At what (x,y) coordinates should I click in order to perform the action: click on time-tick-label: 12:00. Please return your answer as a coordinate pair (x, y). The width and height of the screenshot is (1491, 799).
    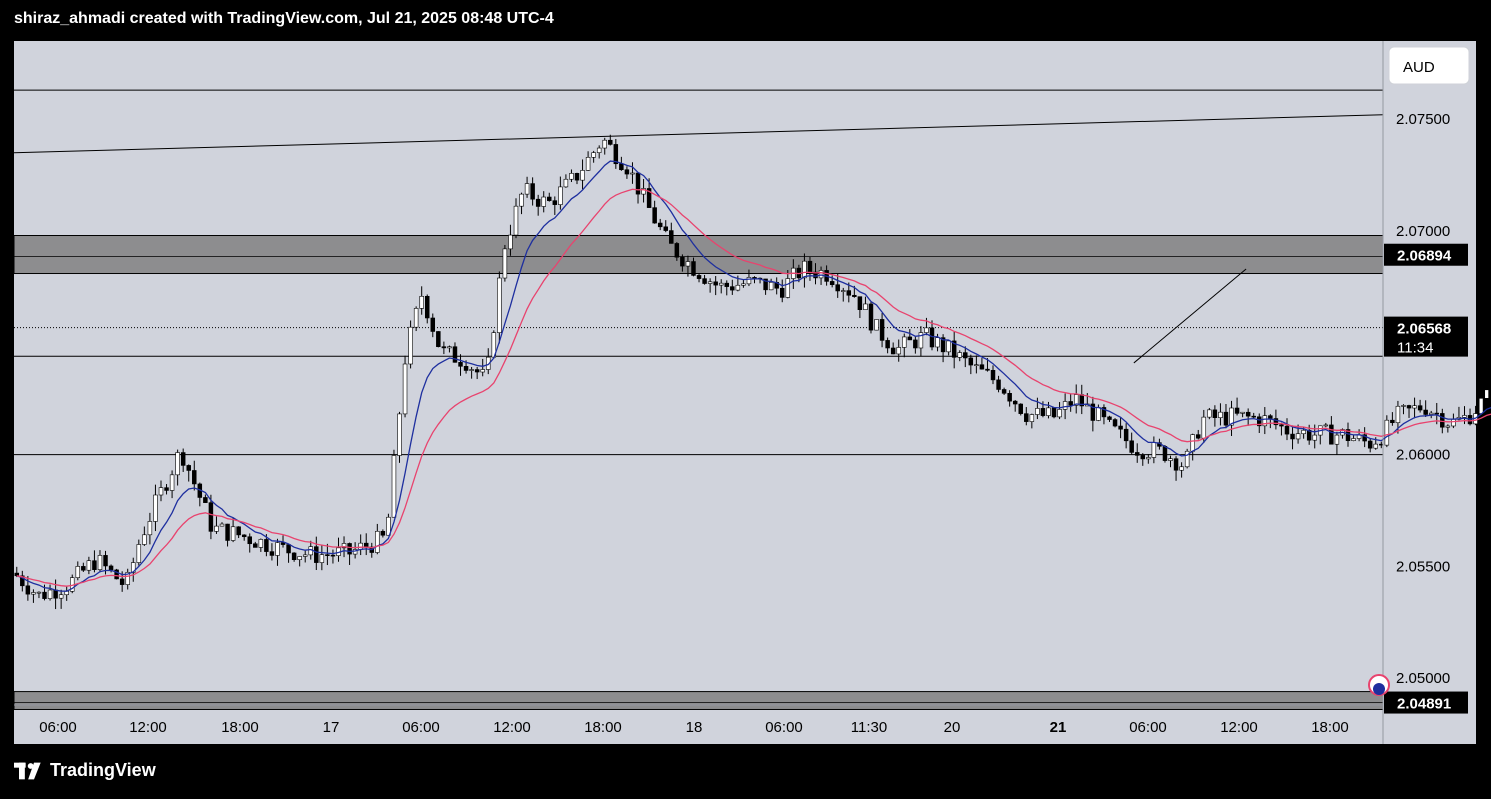
    Looking at the image, I should click on (512, 727).